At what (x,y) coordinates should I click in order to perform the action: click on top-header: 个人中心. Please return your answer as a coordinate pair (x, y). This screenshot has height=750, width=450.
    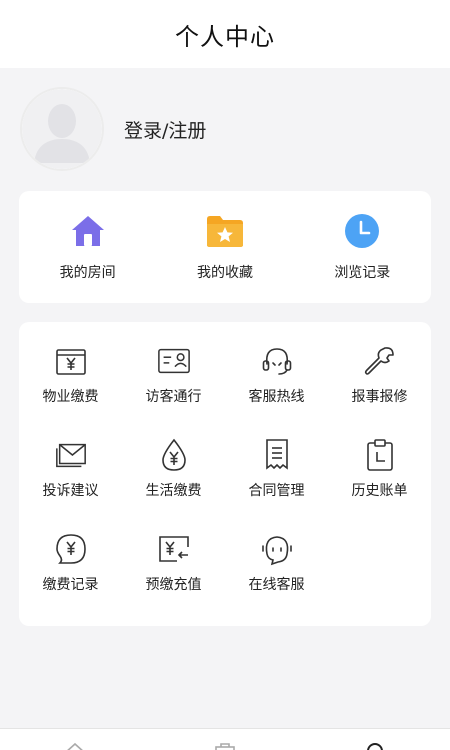
    Looking at the image, I should click on (225, 34).